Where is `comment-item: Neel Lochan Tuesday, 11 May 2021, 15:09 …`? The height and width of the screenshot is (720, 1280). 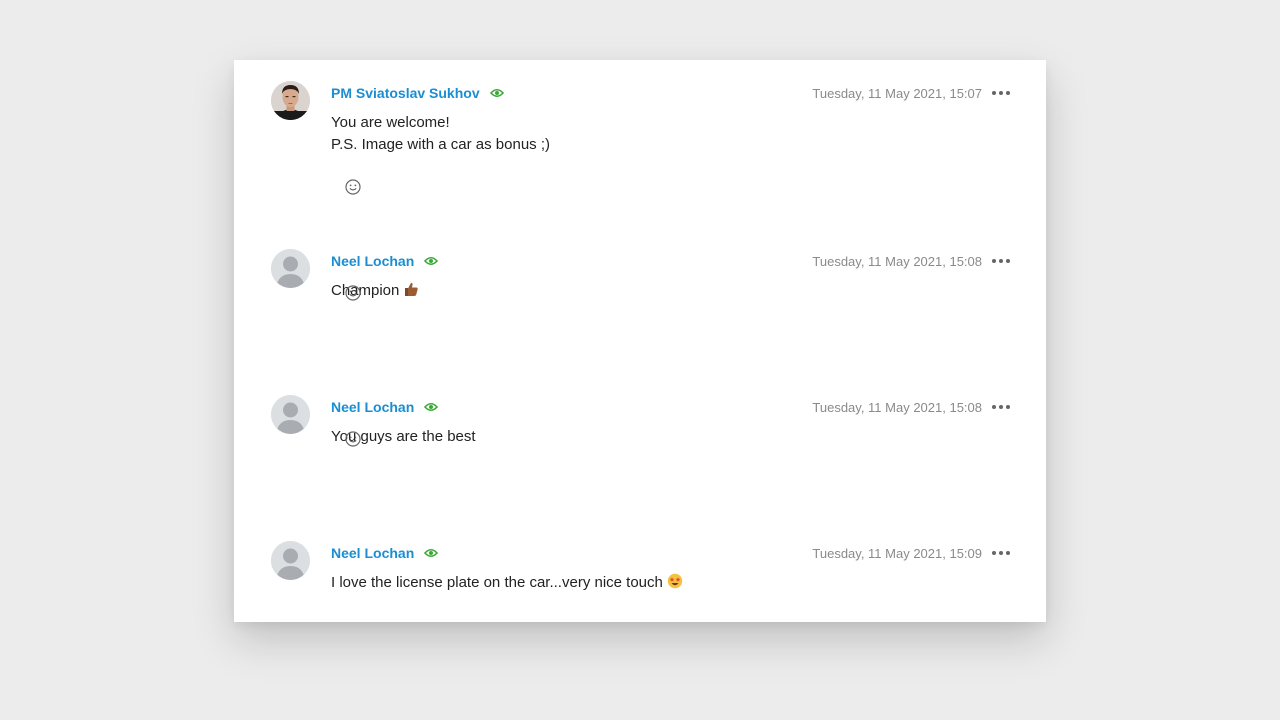 comment-item: Neel Lochan Tuesday, 11 May 2021, 15:09 … is located at coordinates (640, 571).